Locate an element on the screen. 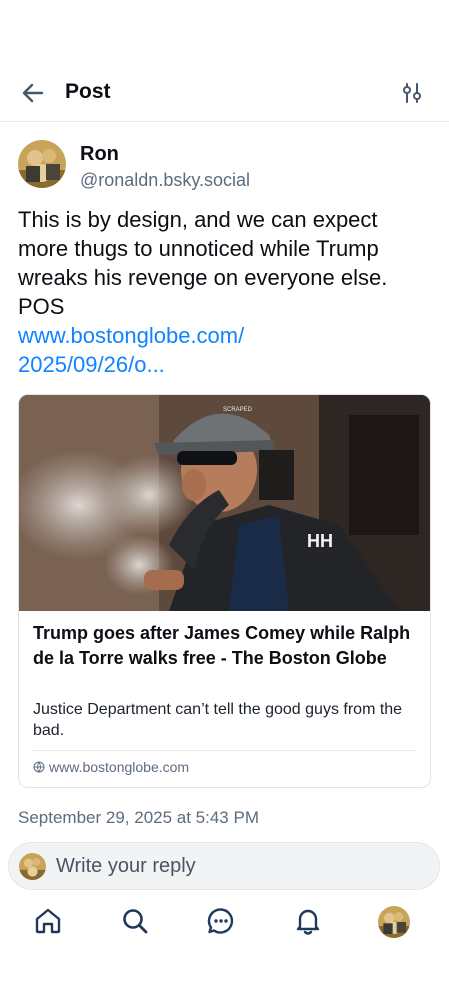 The height and width of the screenshot is (1000, 449). chat-icon is located at coordinates (220, 921).